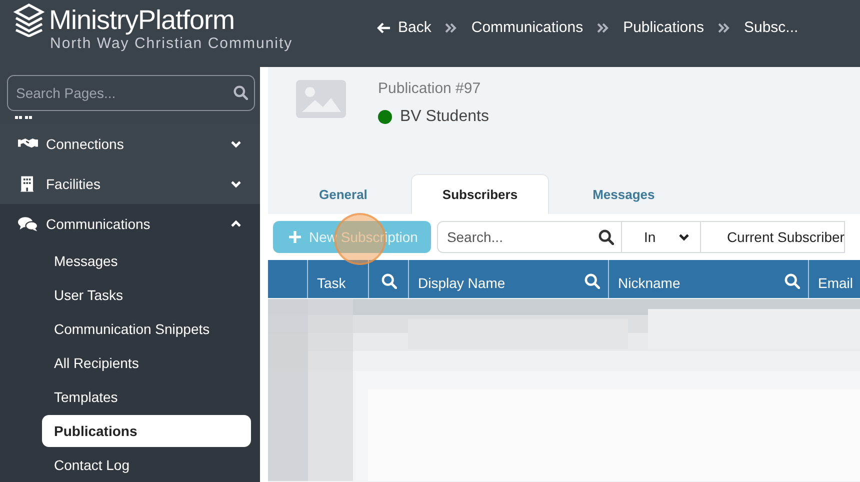  What do you see at coordinates (172, 43) in the screenshot?
I see `organization-name: North Way Christian Community` at bounding box center [172, 43].